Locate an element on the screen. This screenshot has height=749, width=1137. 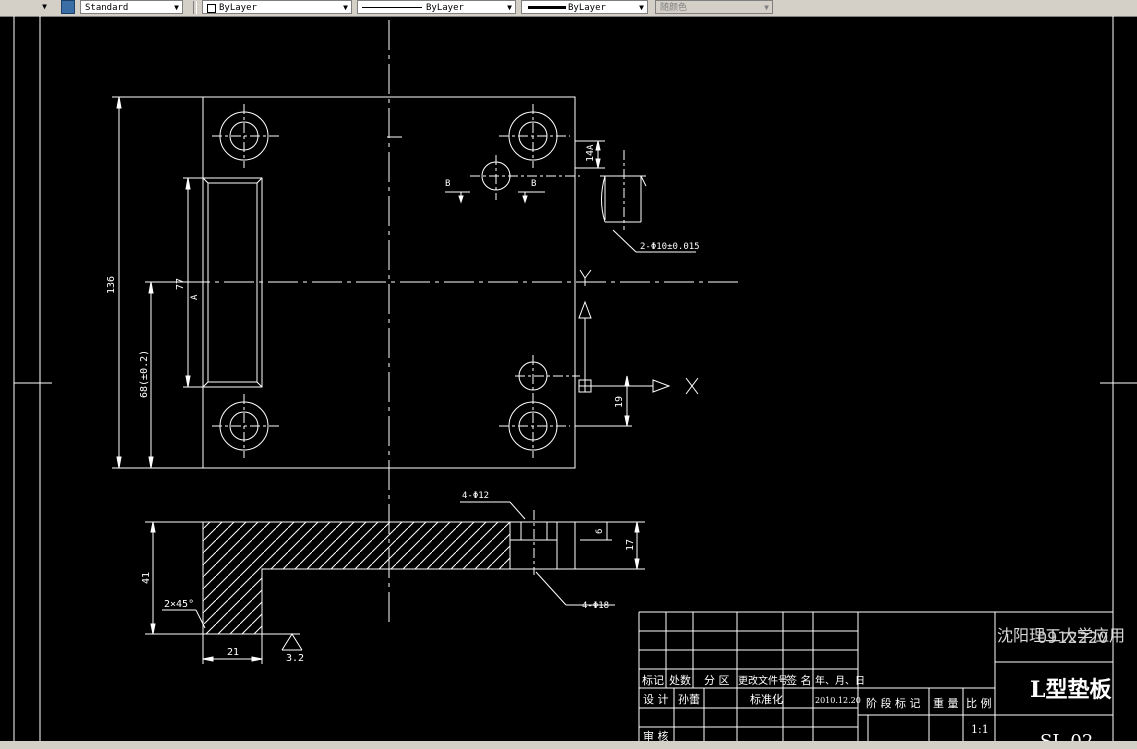
toolbar-separator is located at coordinates (195, 7).